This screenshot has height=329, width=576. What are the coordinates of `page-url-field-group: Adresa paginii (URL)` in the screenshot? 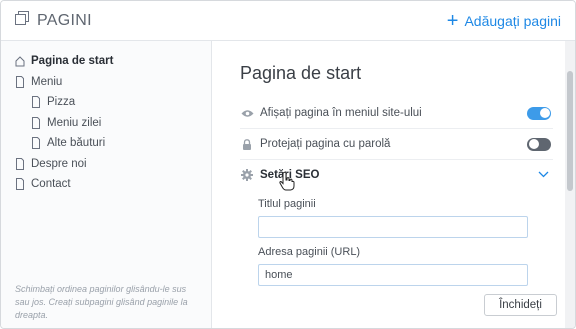 It's located at (405, 266).